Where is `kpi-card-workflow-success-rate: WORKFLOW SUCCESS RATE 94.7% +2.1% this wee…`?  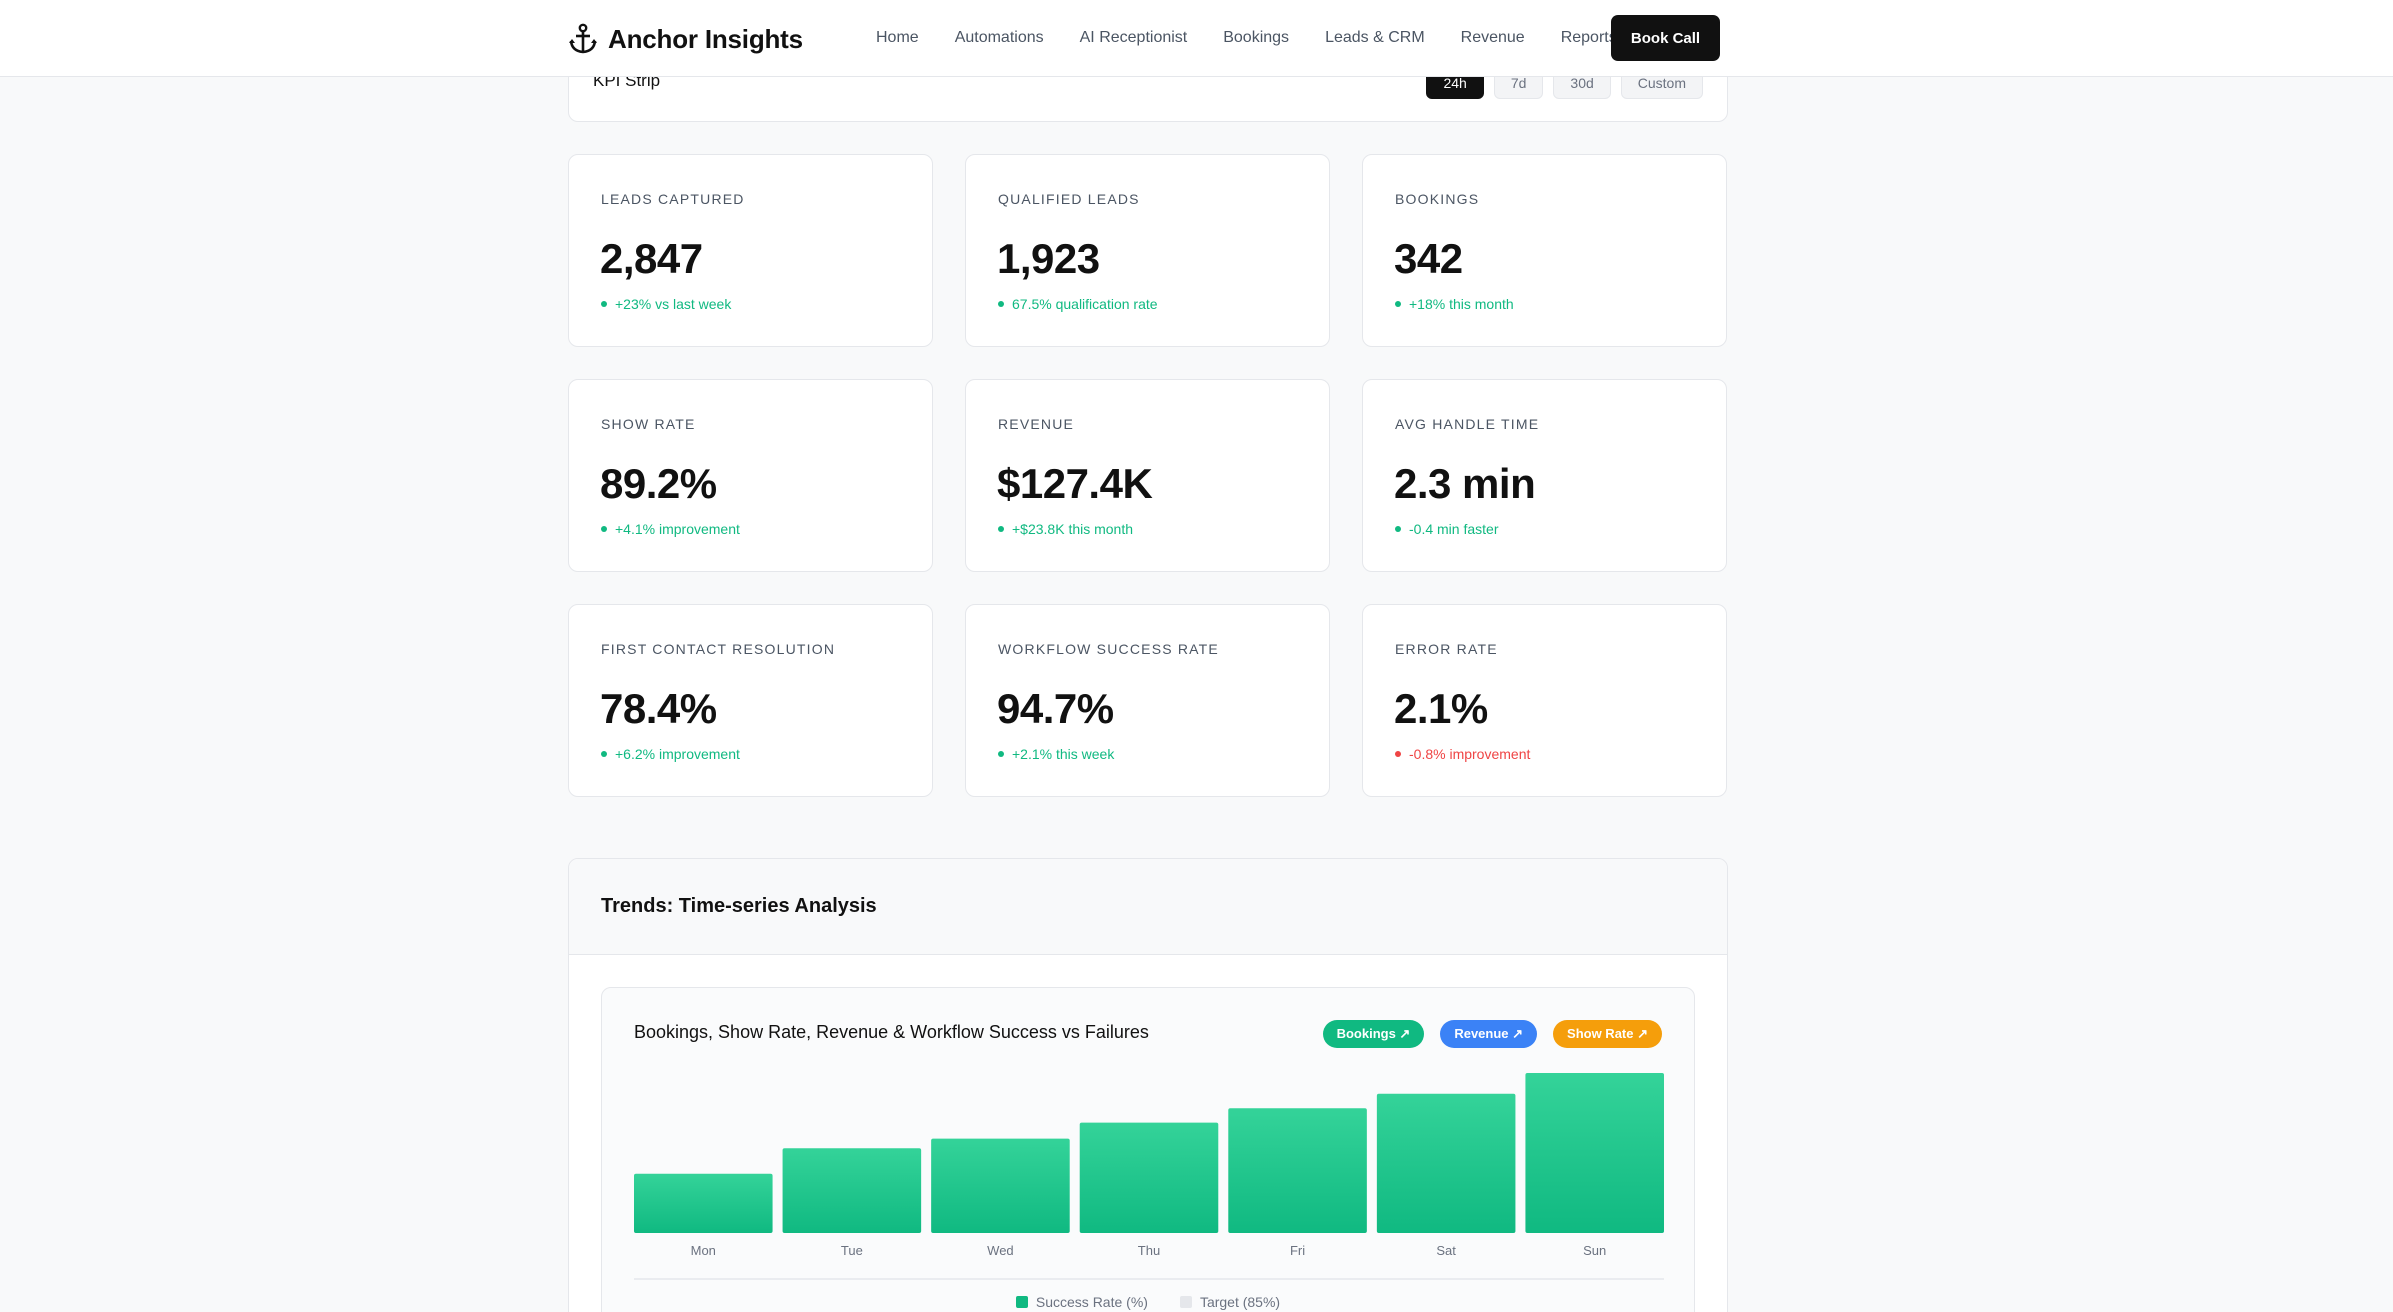
kpi-card-workflow-success-rate: WORKFLOW SUCCESS RATE 94.7% +2.1% this wee… is located at coordinates (1147, 700).